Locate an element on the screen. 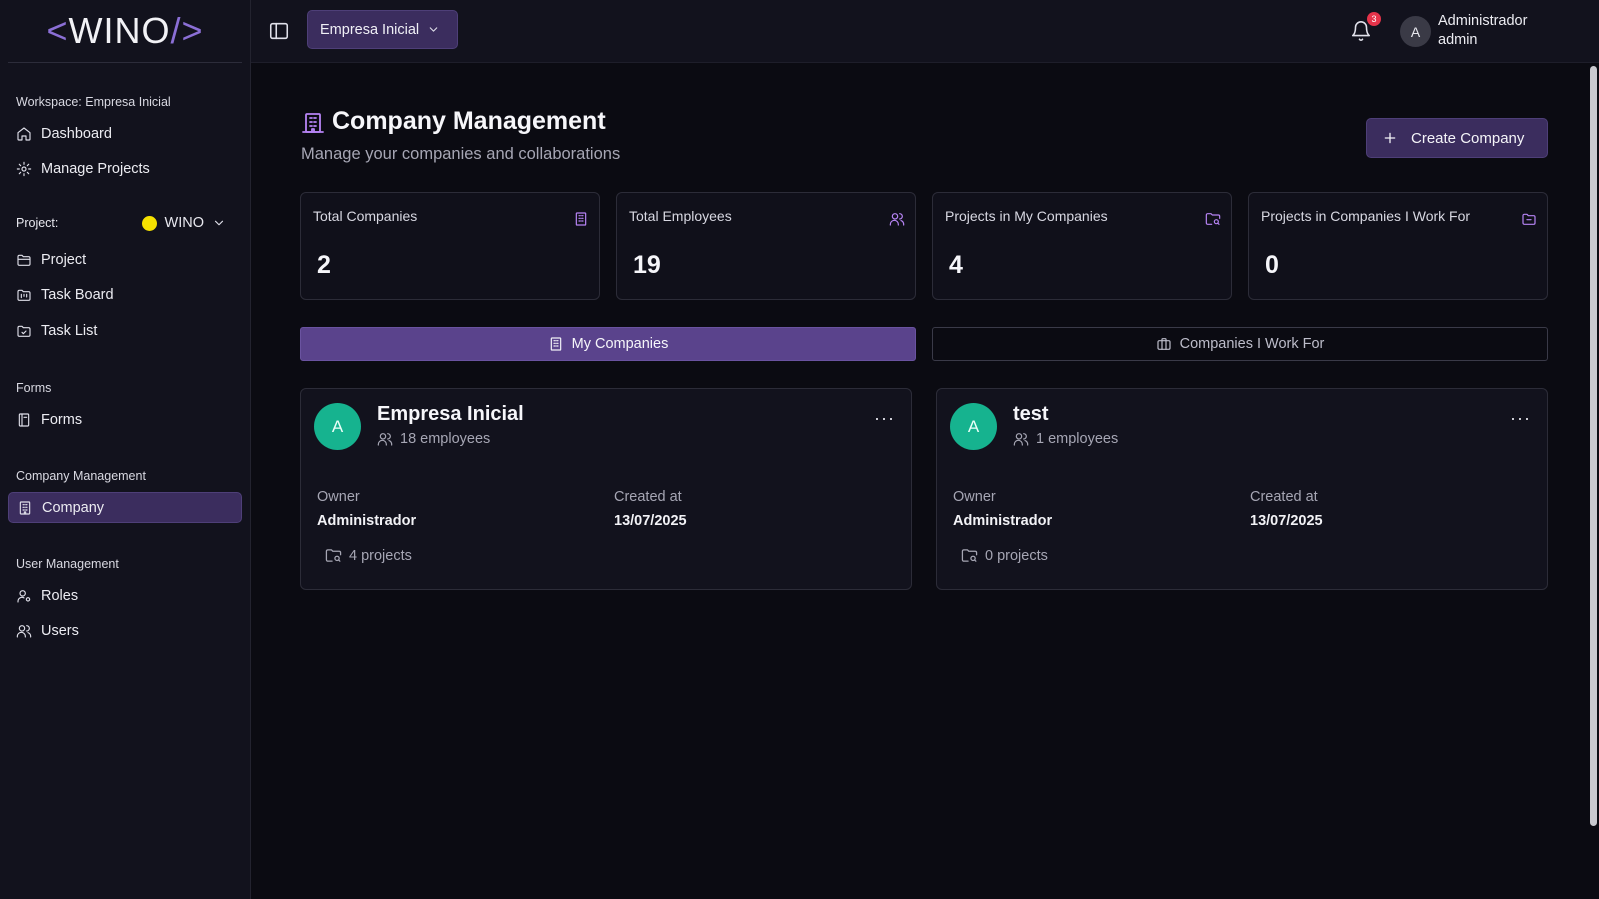  sidebar-item-task-list: Task List is located at coordinates (125, 330).